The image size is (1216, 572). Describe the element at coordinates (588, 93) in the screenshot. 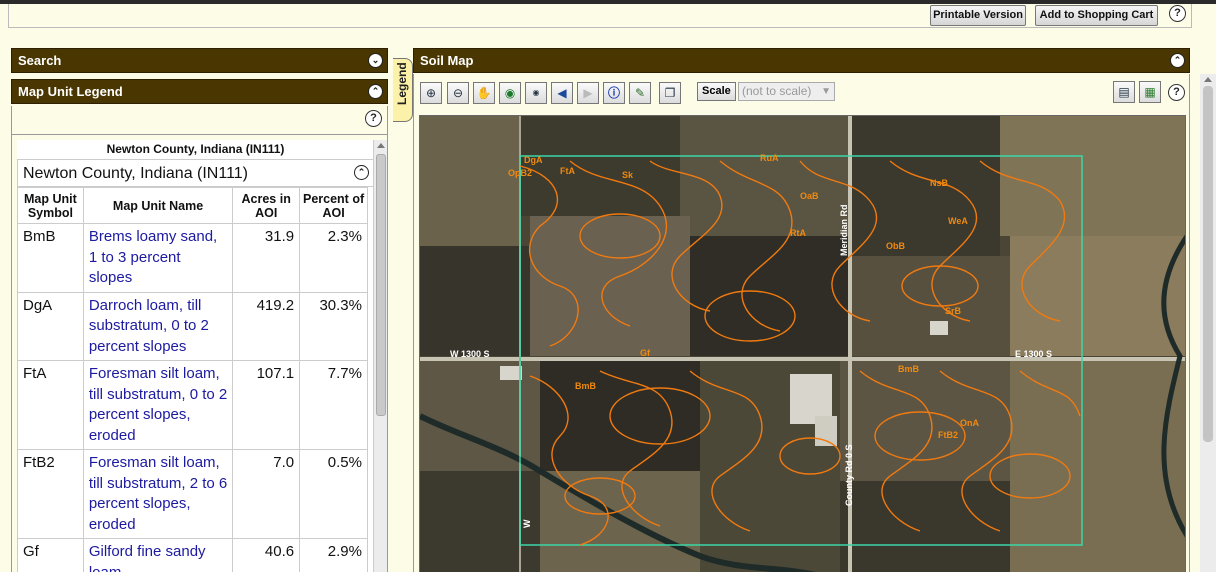

I see `forward-arrow-icon: ▶` at that location.